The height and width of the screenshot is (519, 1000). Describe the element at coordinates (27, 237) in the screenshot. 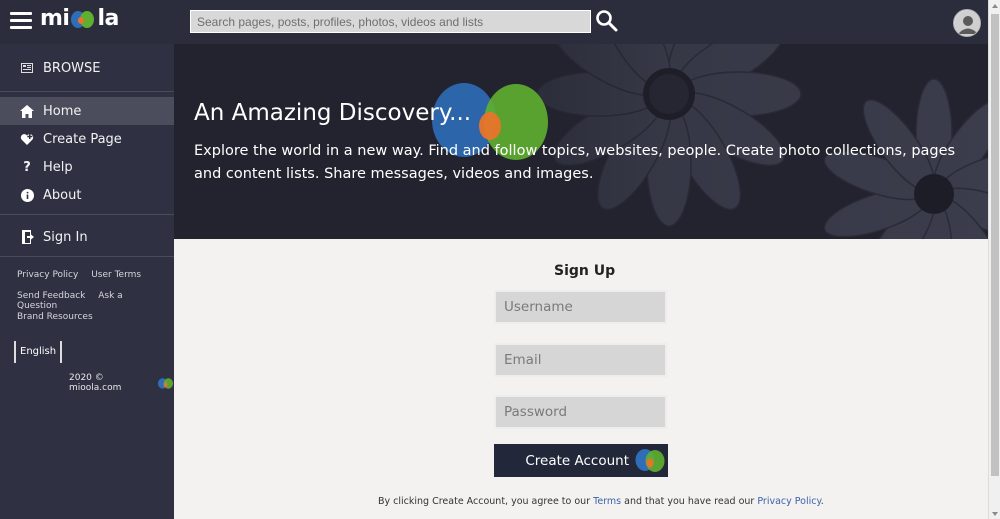

I see `signin-icon` at that location.